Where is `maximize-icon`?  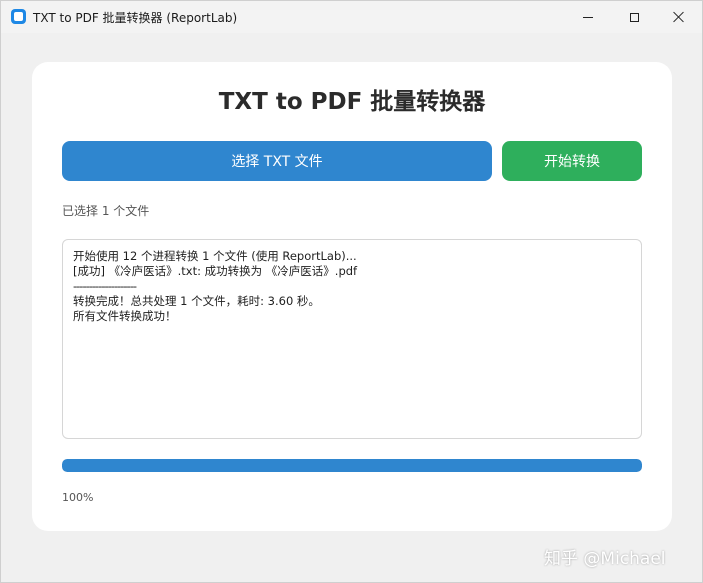 maximize-icon is located at coordinates (634, 17).